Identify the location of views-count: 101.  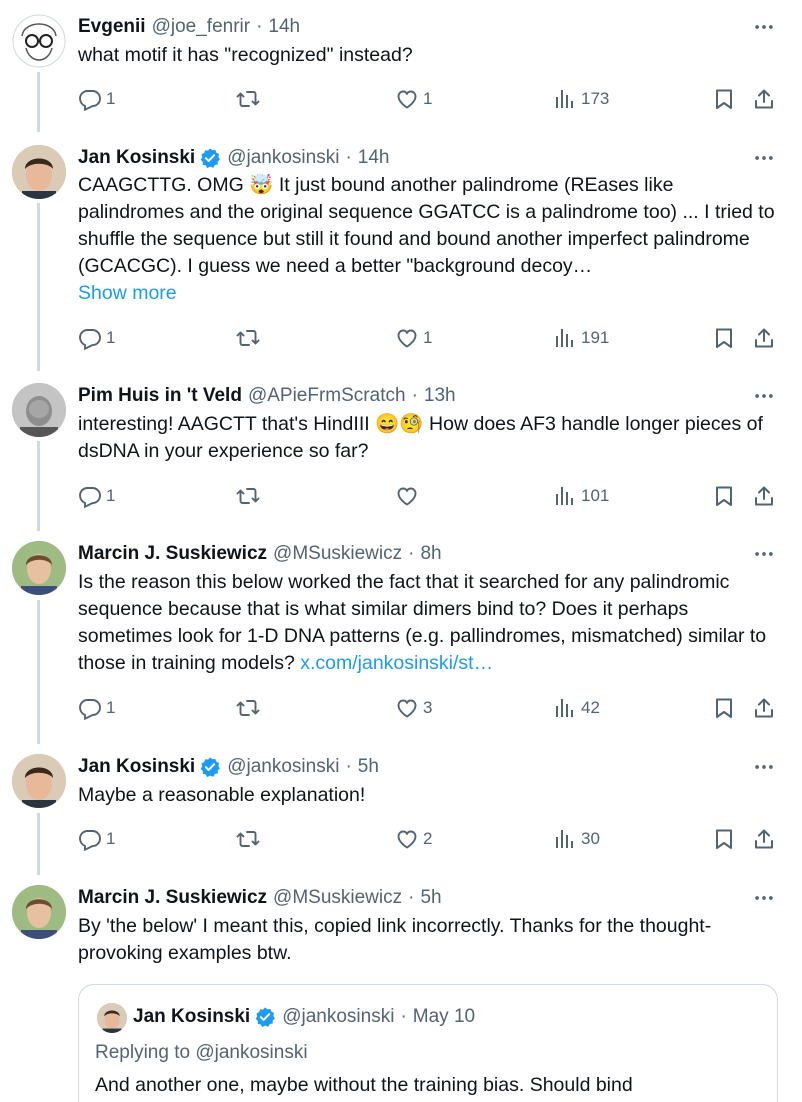
(595, 495).